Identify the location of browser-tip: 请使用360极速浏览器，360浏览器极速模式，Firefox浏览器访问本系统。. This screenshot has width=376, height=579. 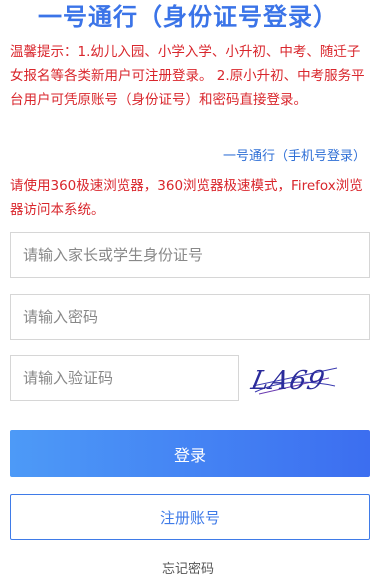
(186, 198).